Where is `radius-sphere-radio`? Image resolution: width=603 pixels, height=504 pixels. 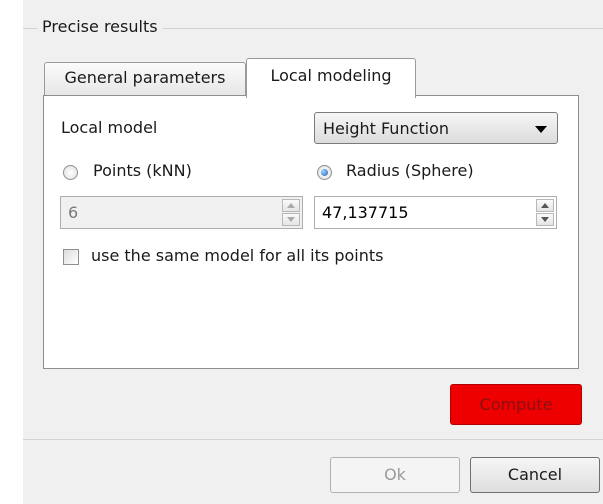
radius-sphere-radio is located at coordinates (324, 172).